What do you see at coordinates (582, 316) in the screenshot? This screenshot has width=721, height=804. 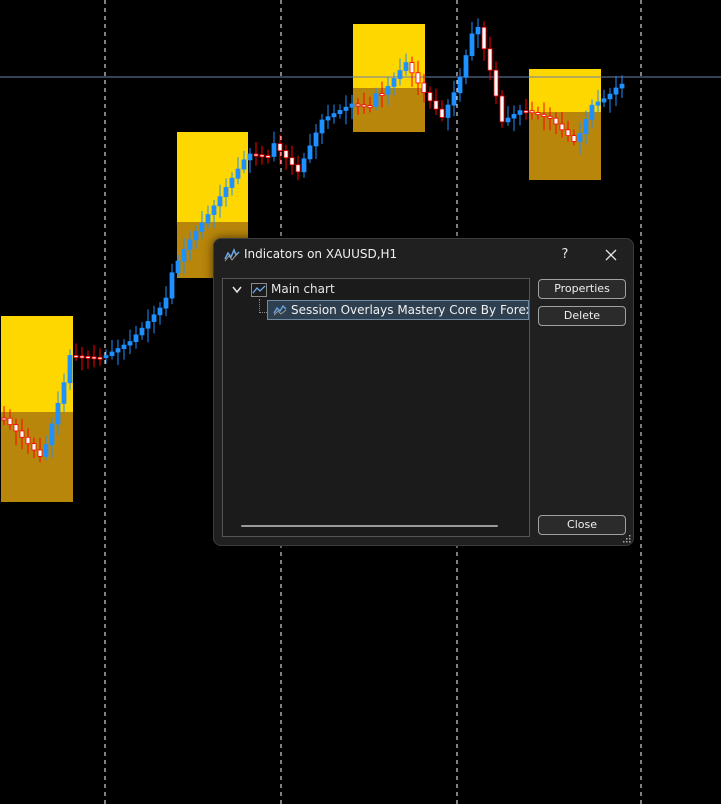 I see `delete-button: Delete` at bounding box center [582, 316].